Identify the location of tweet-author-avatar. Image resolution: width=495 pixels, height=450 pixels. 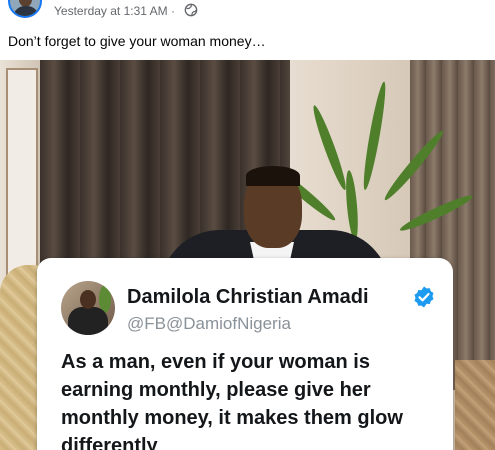
(88, 308).